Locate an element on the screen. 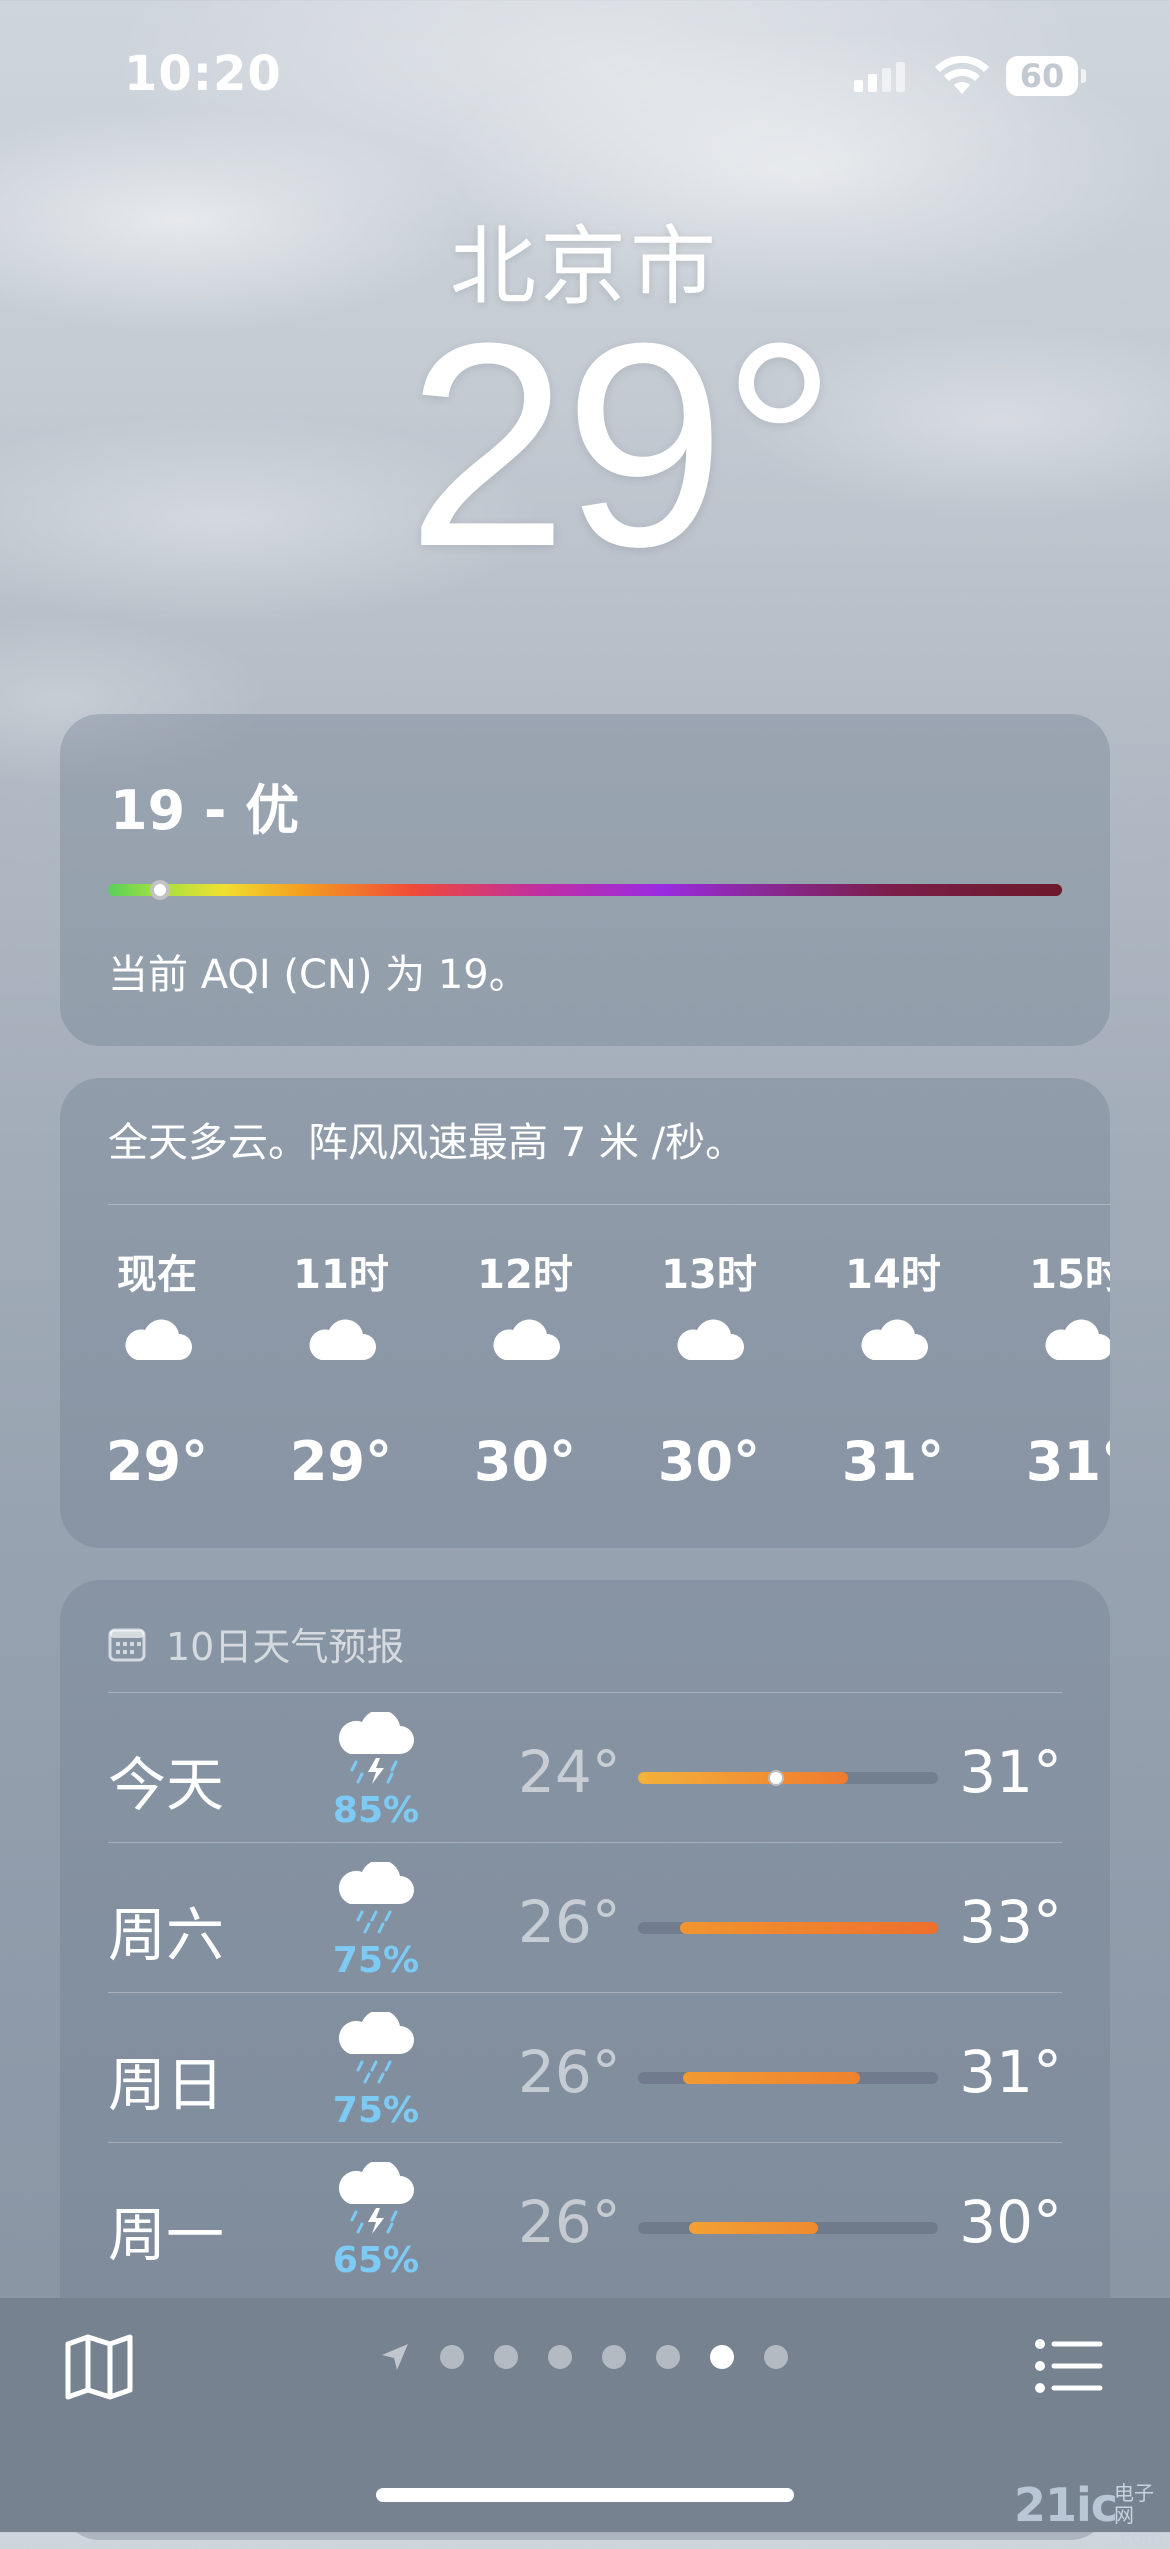 This screenshot has height=2549, width=1170. page-indicator is located at coordinates (584, 2357).